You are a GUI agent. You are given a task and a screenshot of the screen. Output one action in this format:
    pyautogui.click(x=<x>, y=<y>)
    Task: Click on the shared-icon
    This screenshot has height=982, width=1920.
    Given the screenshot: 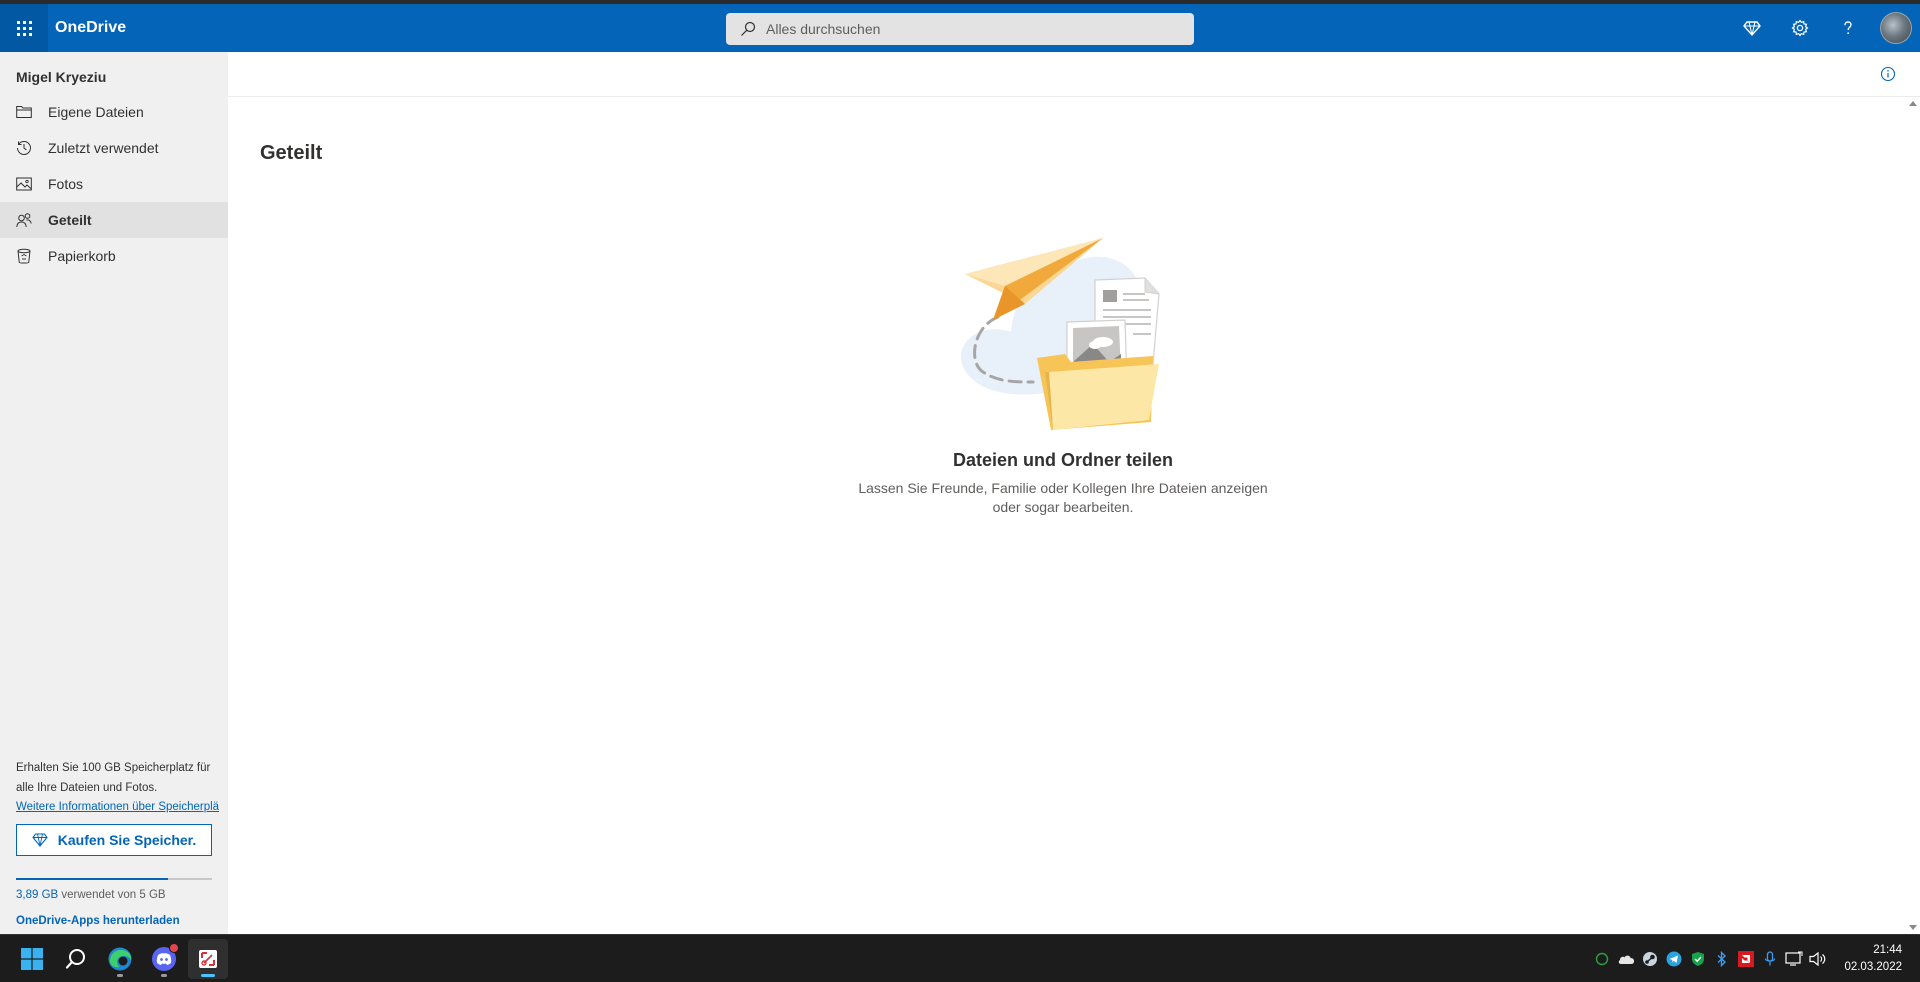 What is the action you would take?
    pyautogui.click(x=24, y=220)
    